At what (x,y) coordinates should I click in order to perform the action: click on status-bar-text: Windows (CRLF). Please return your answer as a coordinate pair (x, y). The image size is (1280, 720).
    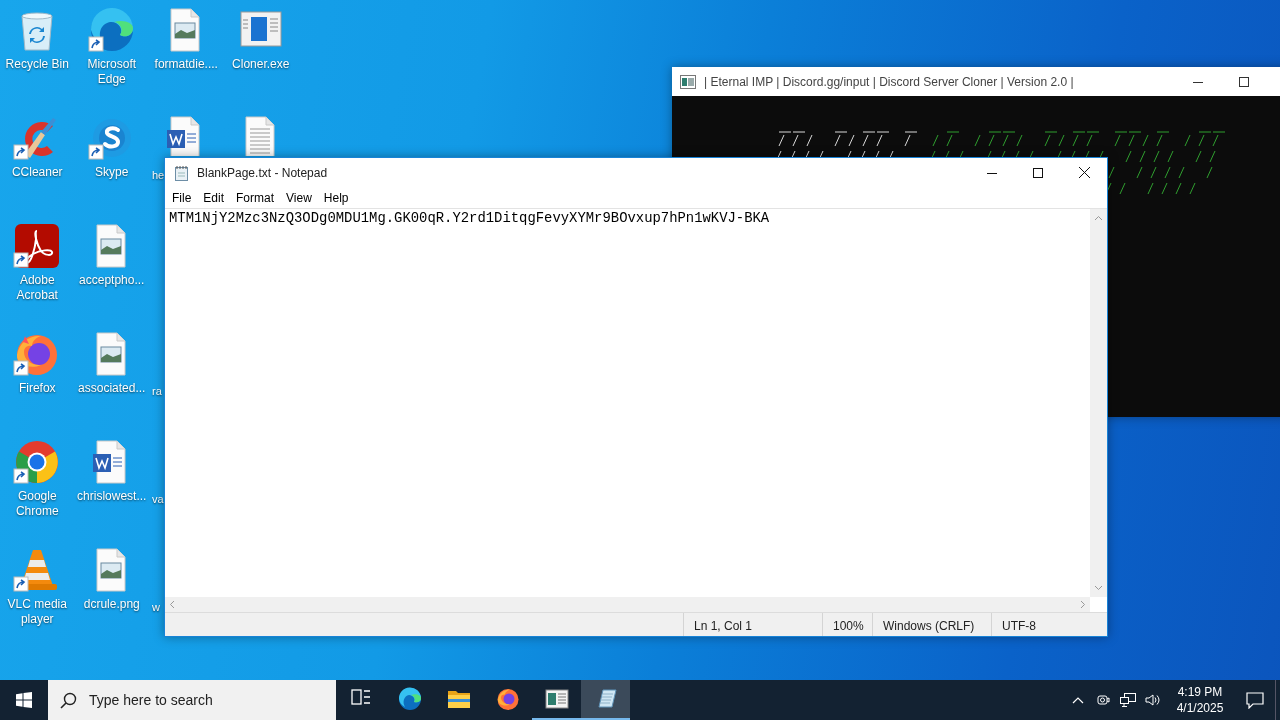
    Looking at the image, I should click on (931, 624).